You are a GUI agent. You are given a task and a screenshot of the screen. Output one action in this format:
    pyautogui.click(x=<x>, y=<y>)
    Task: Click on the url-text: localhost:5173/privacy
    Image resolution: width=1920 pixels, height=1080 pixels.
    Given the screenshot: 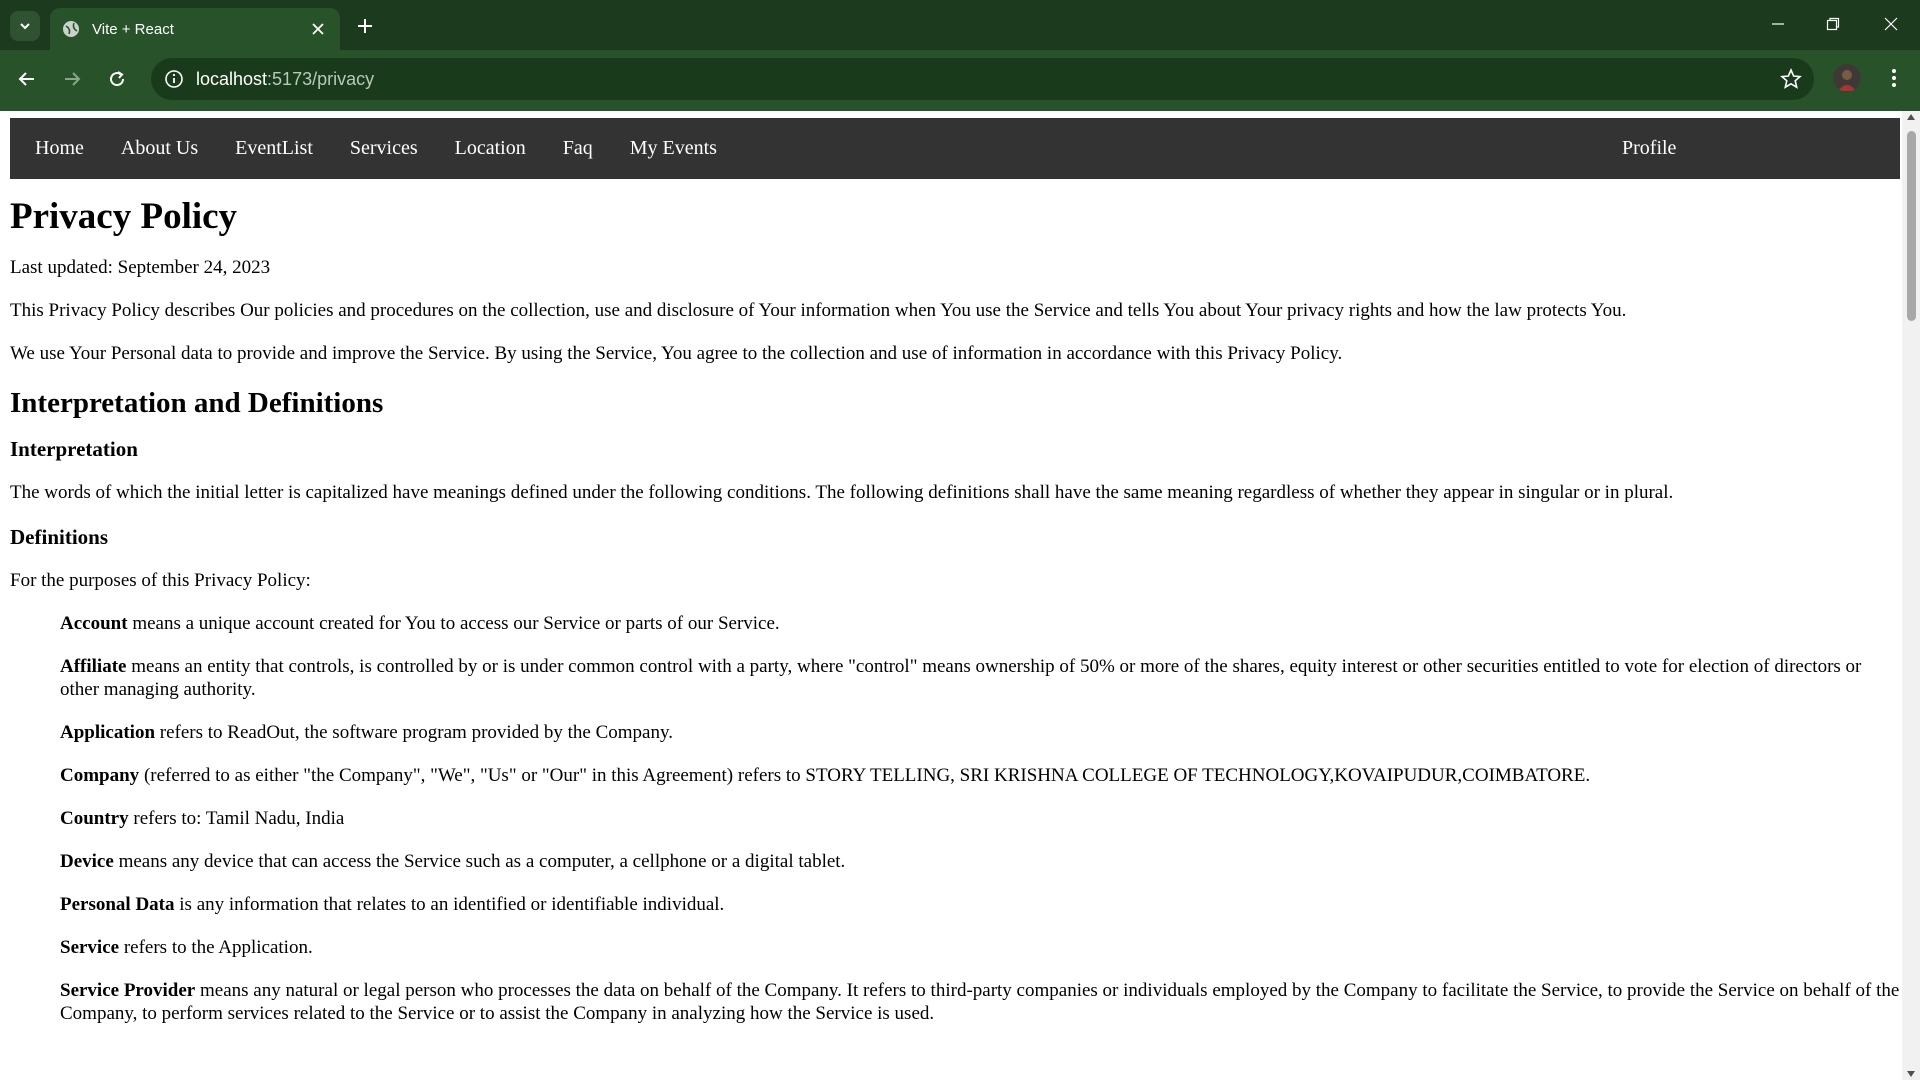 What is the action you would take?
    pyautogui.click(x=285, y=79)
    